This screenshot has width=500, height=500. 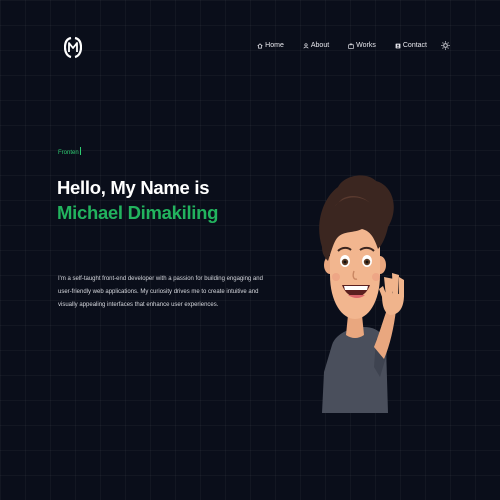 I want to click on typing-role-label: Fronten, so click(x=68, y=153).